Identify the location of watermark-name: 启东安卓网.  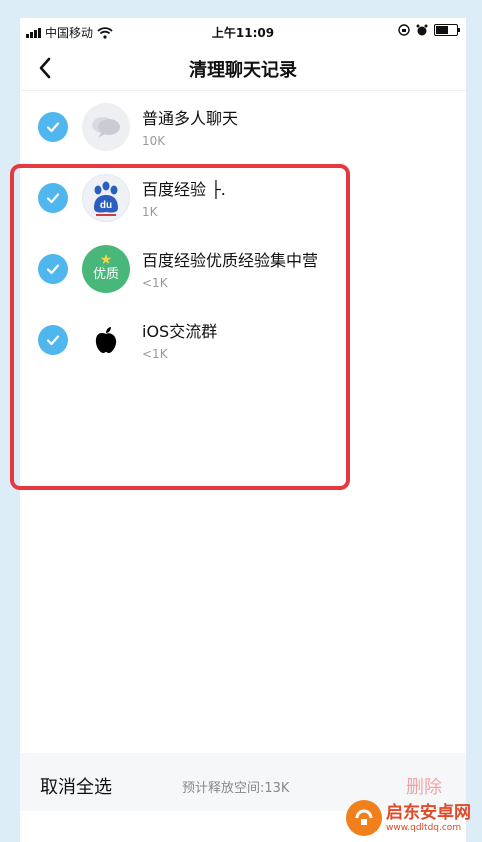
(428, 813).